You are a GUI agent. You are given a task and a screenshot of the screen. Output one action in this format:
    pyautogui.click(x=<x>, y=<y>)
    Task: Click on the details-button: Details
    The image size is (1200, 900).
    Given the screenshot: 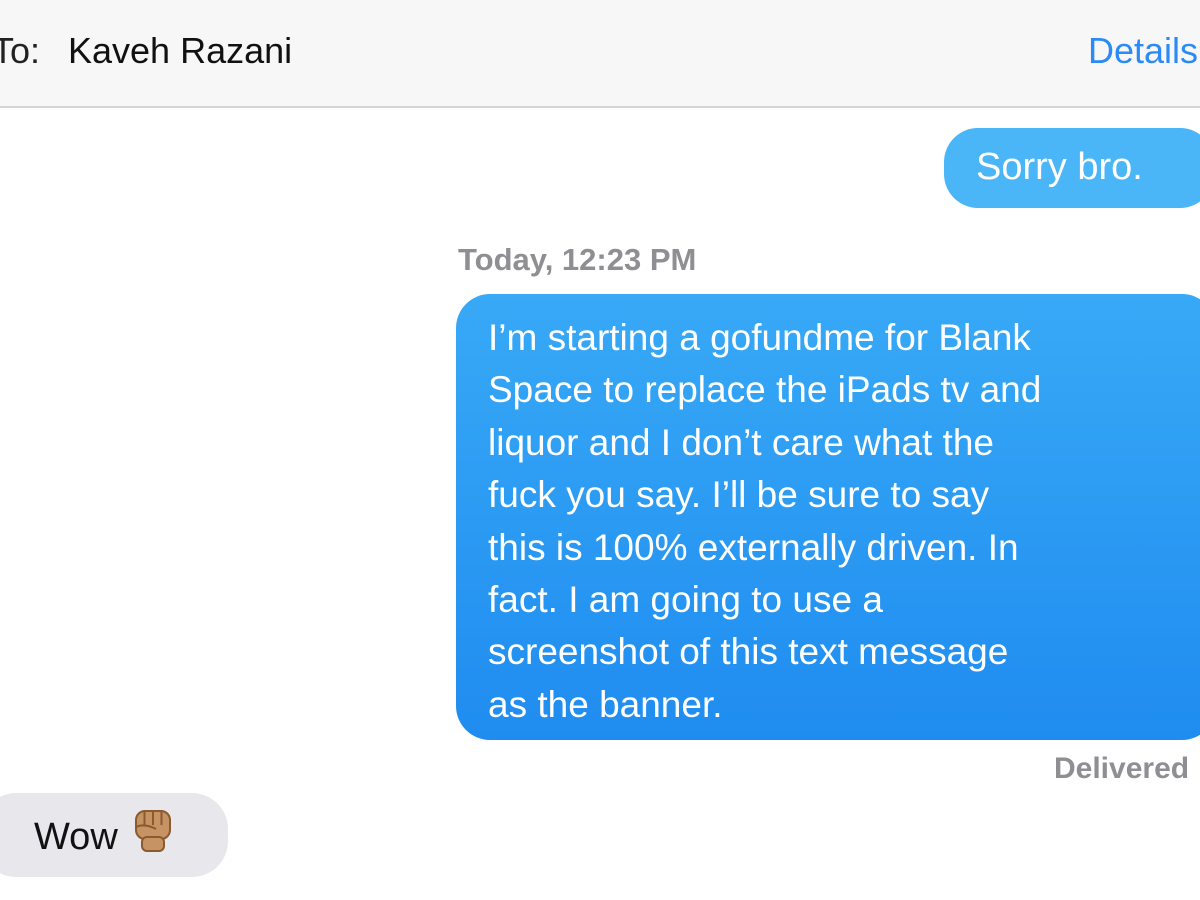 What is the action you would take?
    pyautogui.click(x=1143, y=51)
    